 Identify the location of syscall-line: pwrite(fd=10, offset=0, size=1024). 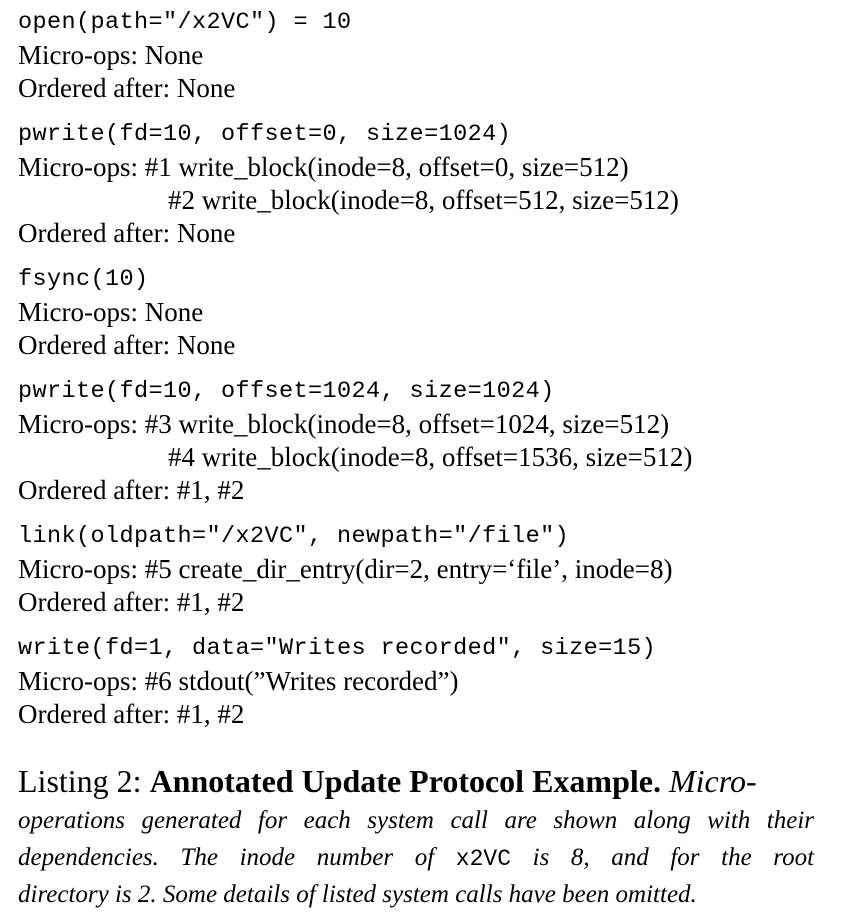
(265, 134).